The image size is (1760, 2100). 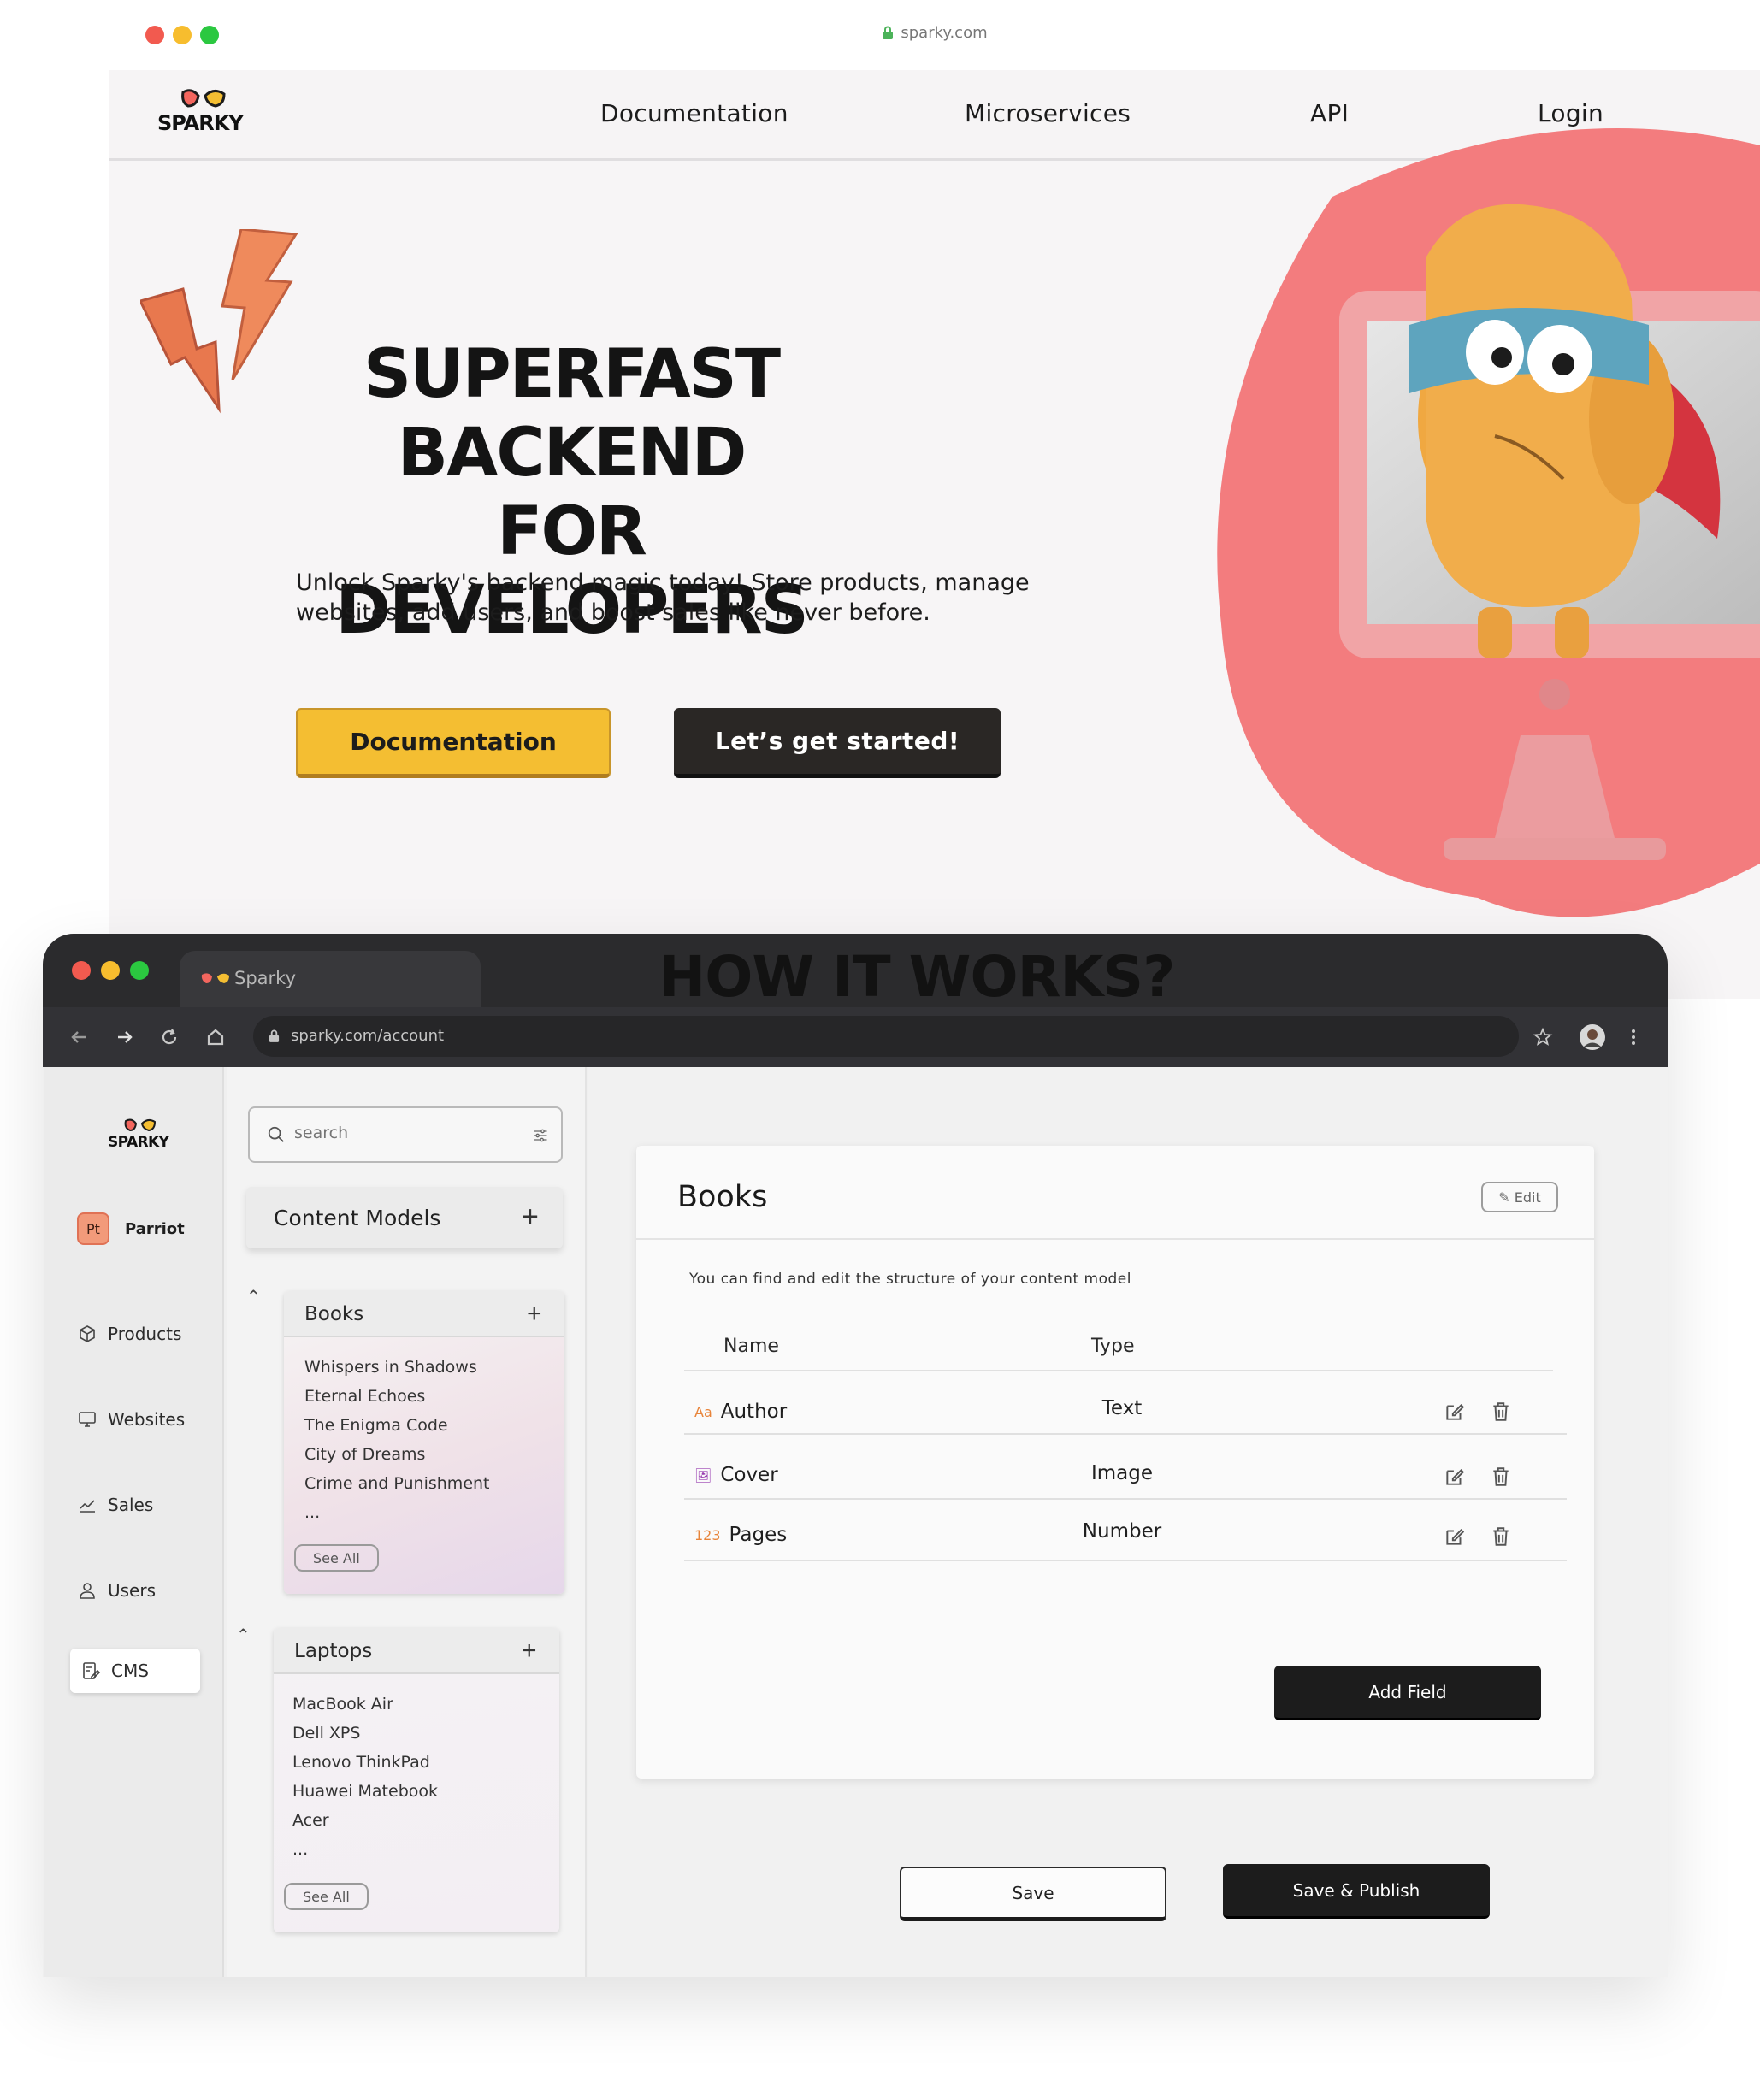 I want to click on browser-tab: Sparky, so click(x=330, y=979).